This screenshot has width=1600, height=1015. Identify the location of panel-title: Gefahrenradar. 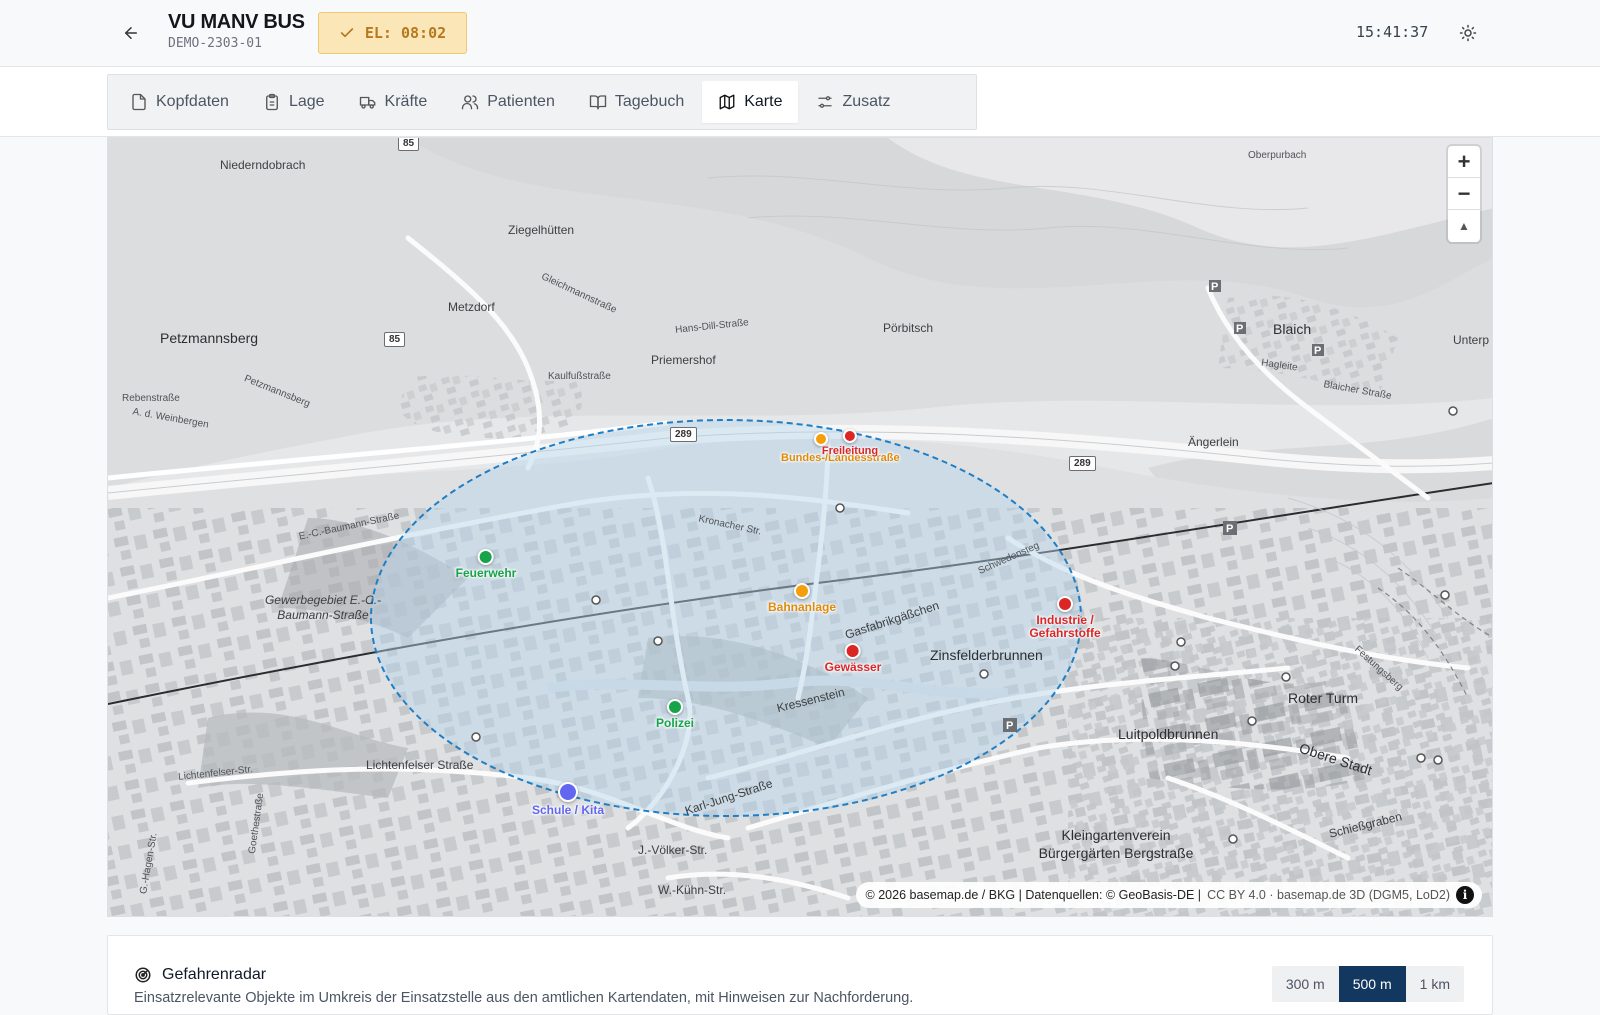
(200, 975).